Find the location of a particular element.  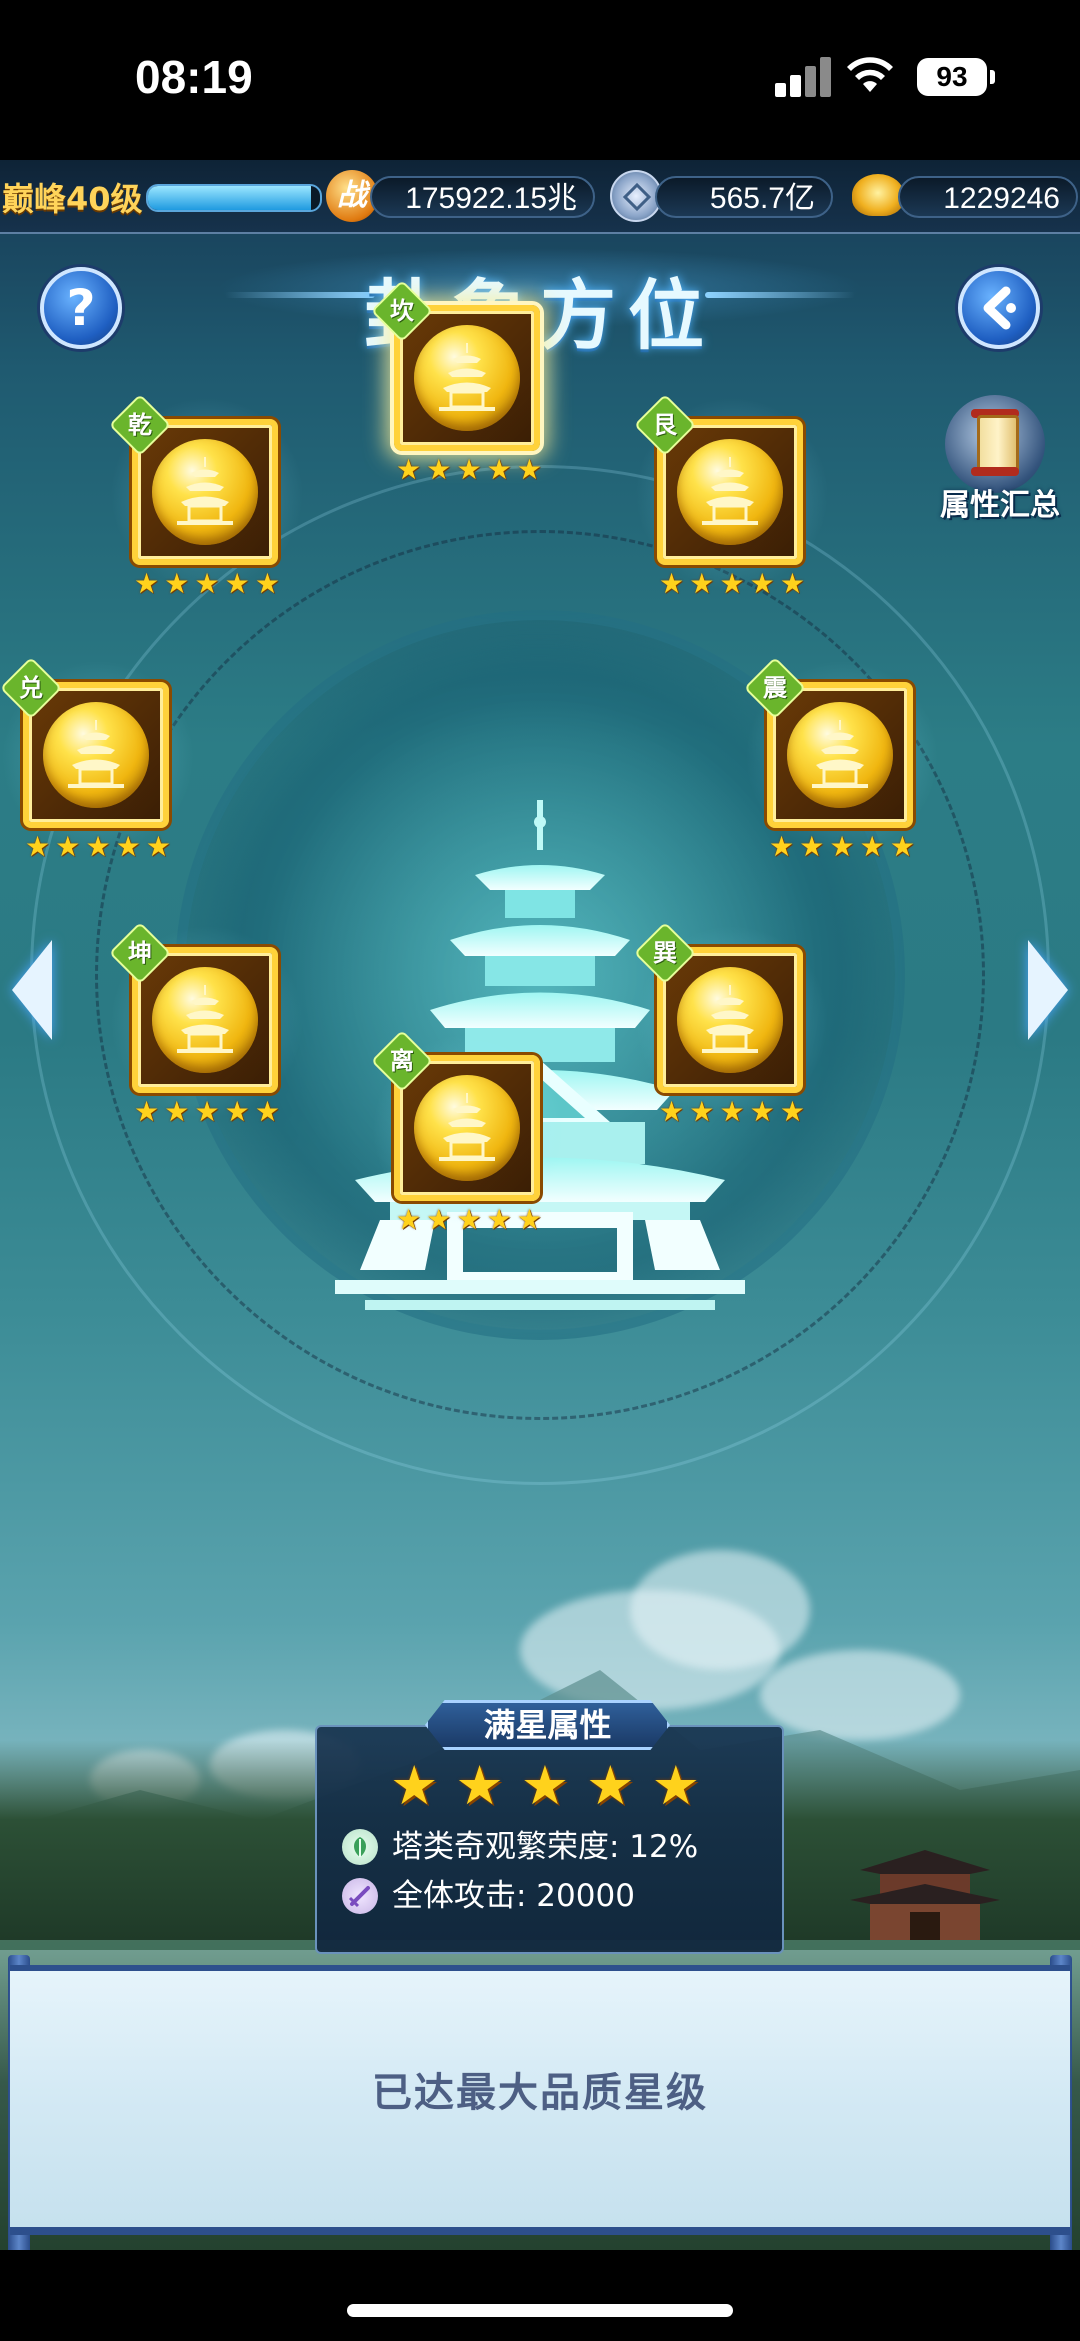

silver-value: 565.7亿 is located at coordinates (744, 197).